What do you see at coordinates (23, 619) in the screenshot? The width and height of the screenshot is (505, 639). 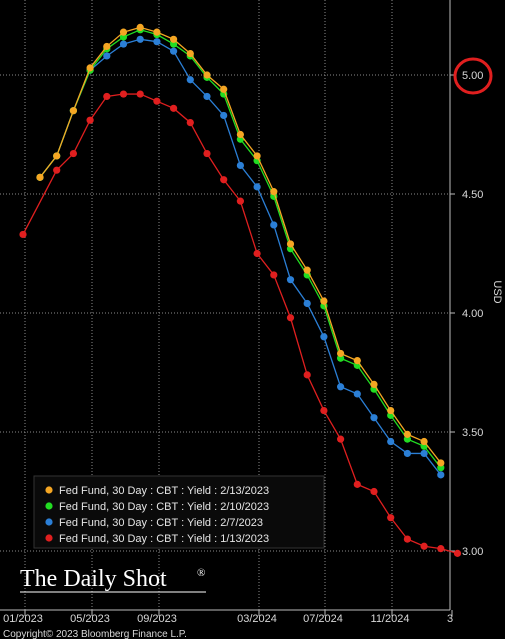 I see `x-tick-label: 01/2023` at bounding box center [23, 619].